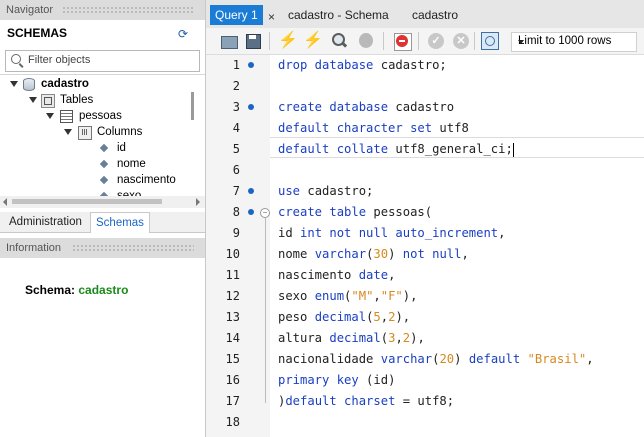  Describe the element at coordinates (366, 41) in the screenshot. I see `stop-icon` at that location.